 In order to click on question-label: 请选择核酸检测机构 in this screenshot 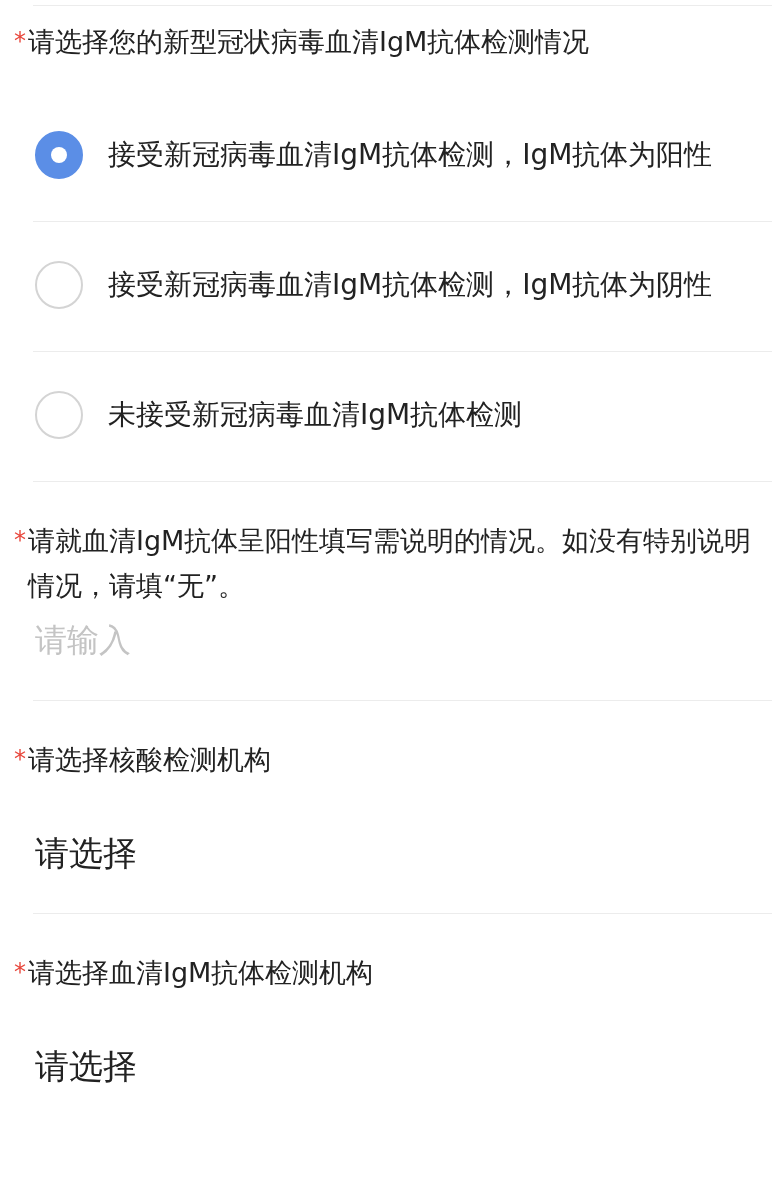, I will do `click(150, 760)`.